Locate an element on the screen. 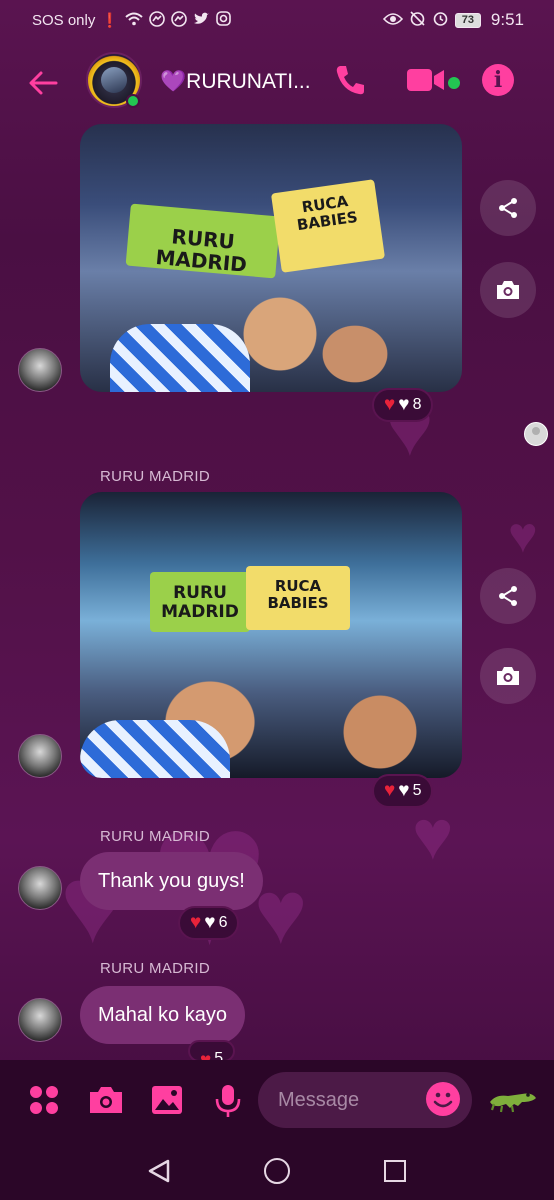  gallery-icon is located at coordinates (167, 1100).